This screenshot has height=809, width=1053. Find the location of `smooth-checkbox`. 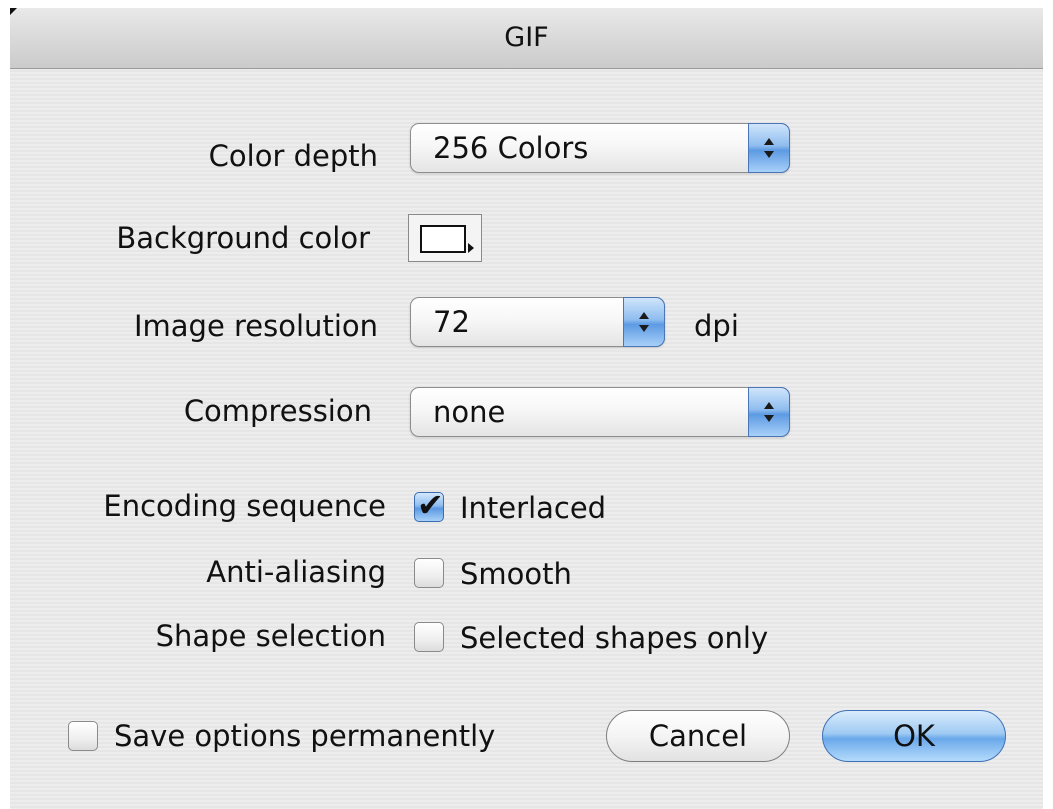

smooth-checkbox is located at coordinates (429, 573).